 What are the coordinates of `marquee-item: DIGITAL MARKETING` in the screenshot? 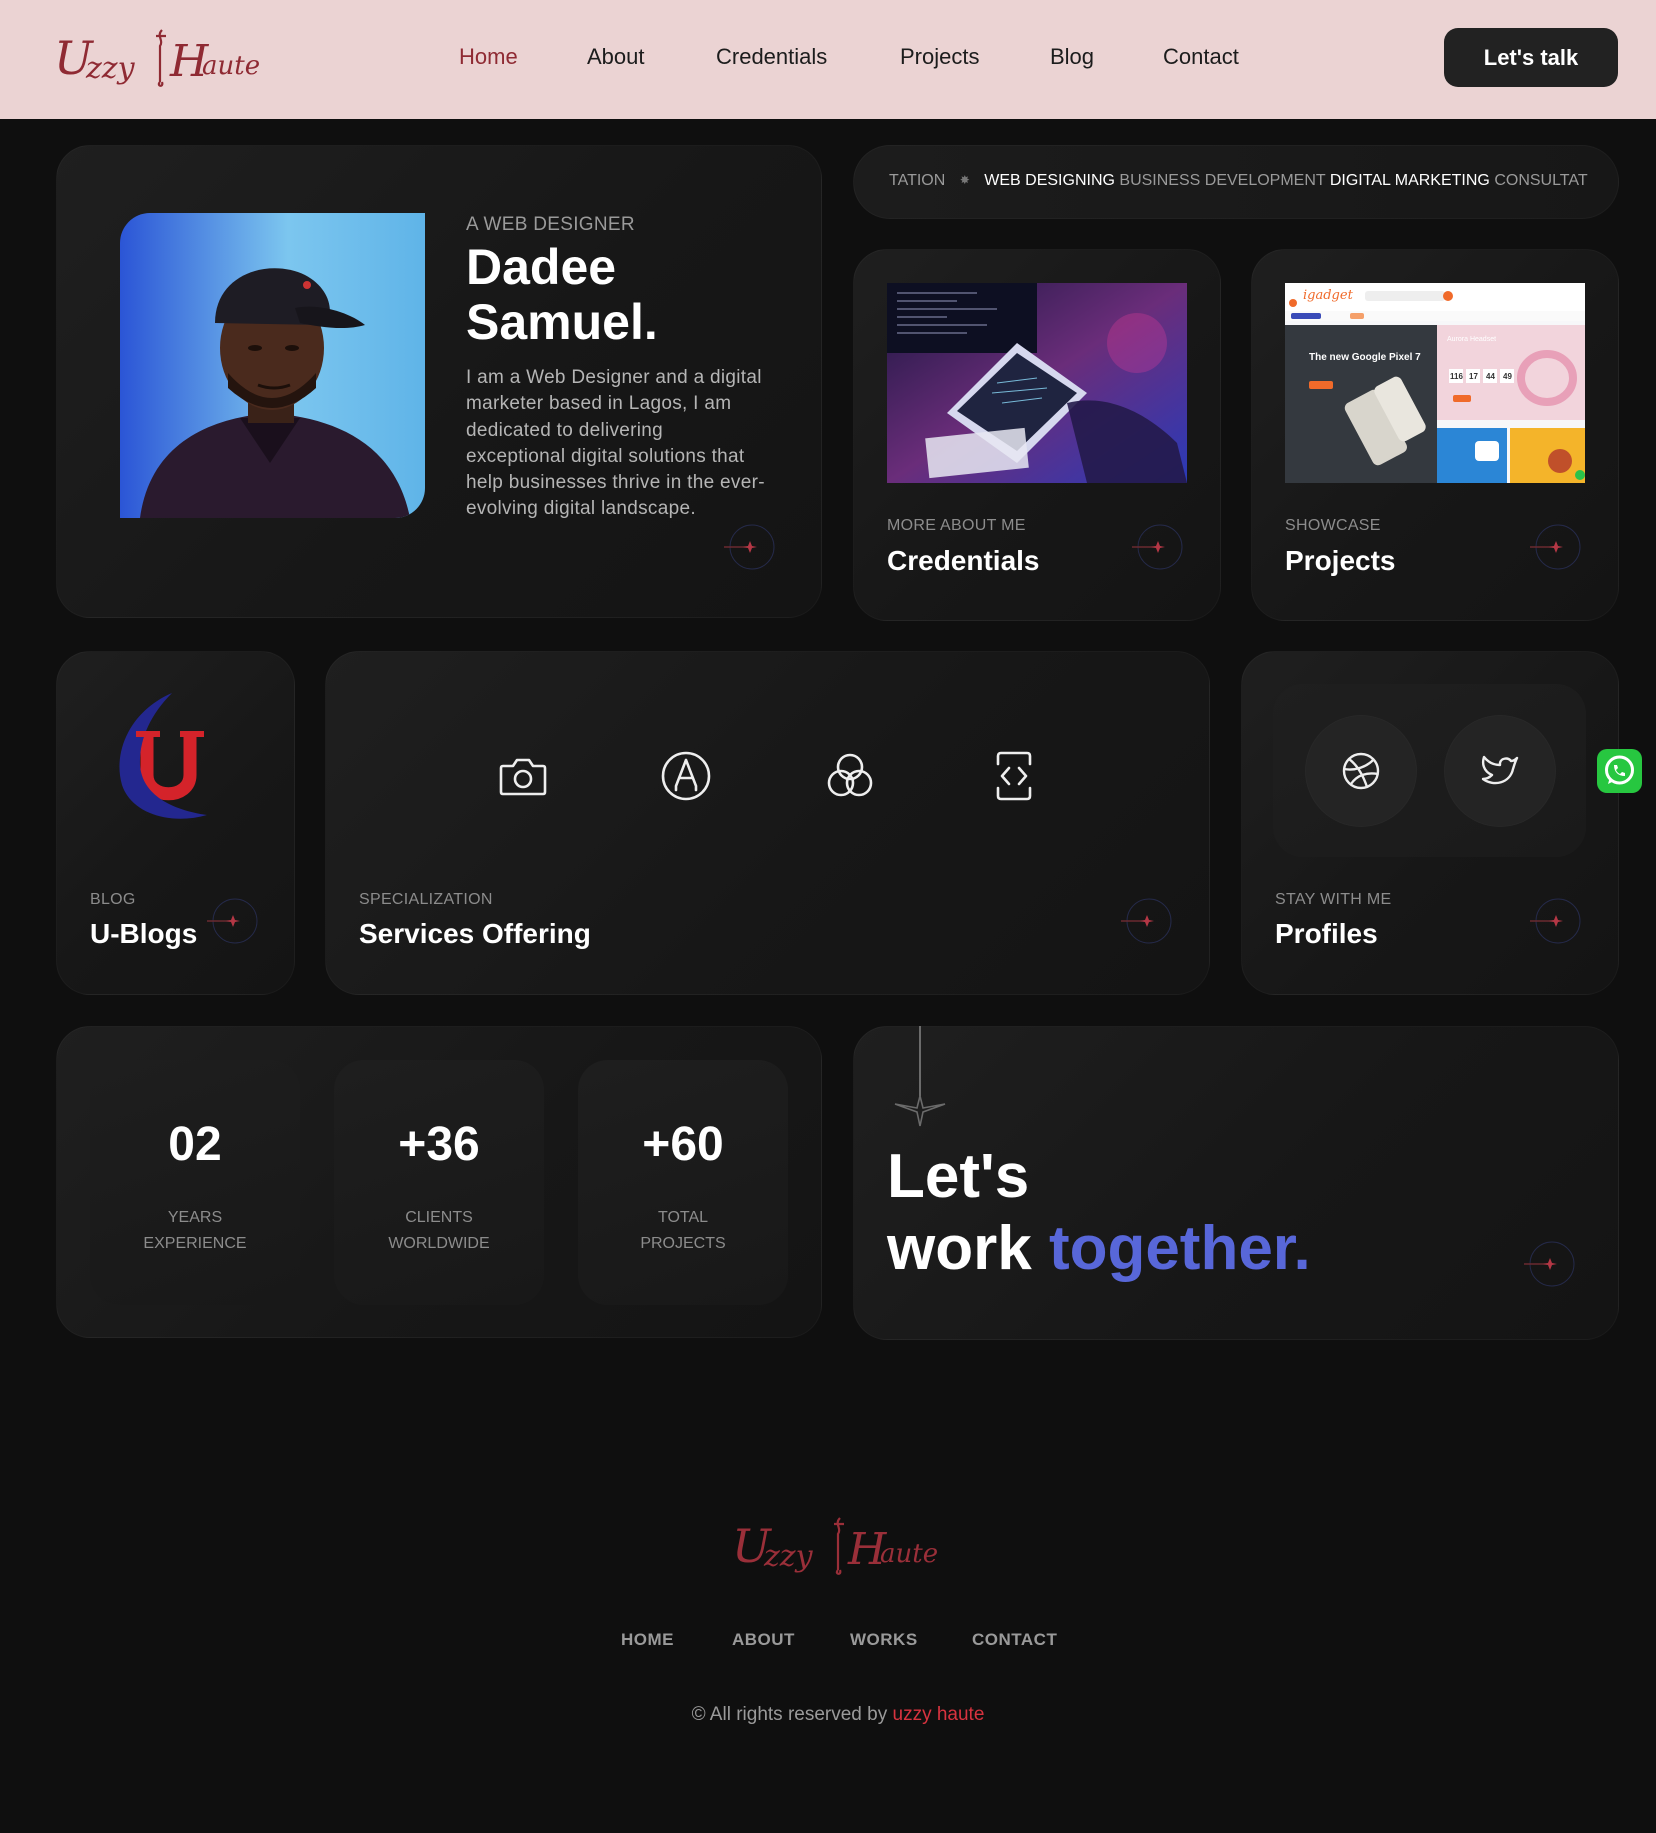 It's located at (1409, 180).